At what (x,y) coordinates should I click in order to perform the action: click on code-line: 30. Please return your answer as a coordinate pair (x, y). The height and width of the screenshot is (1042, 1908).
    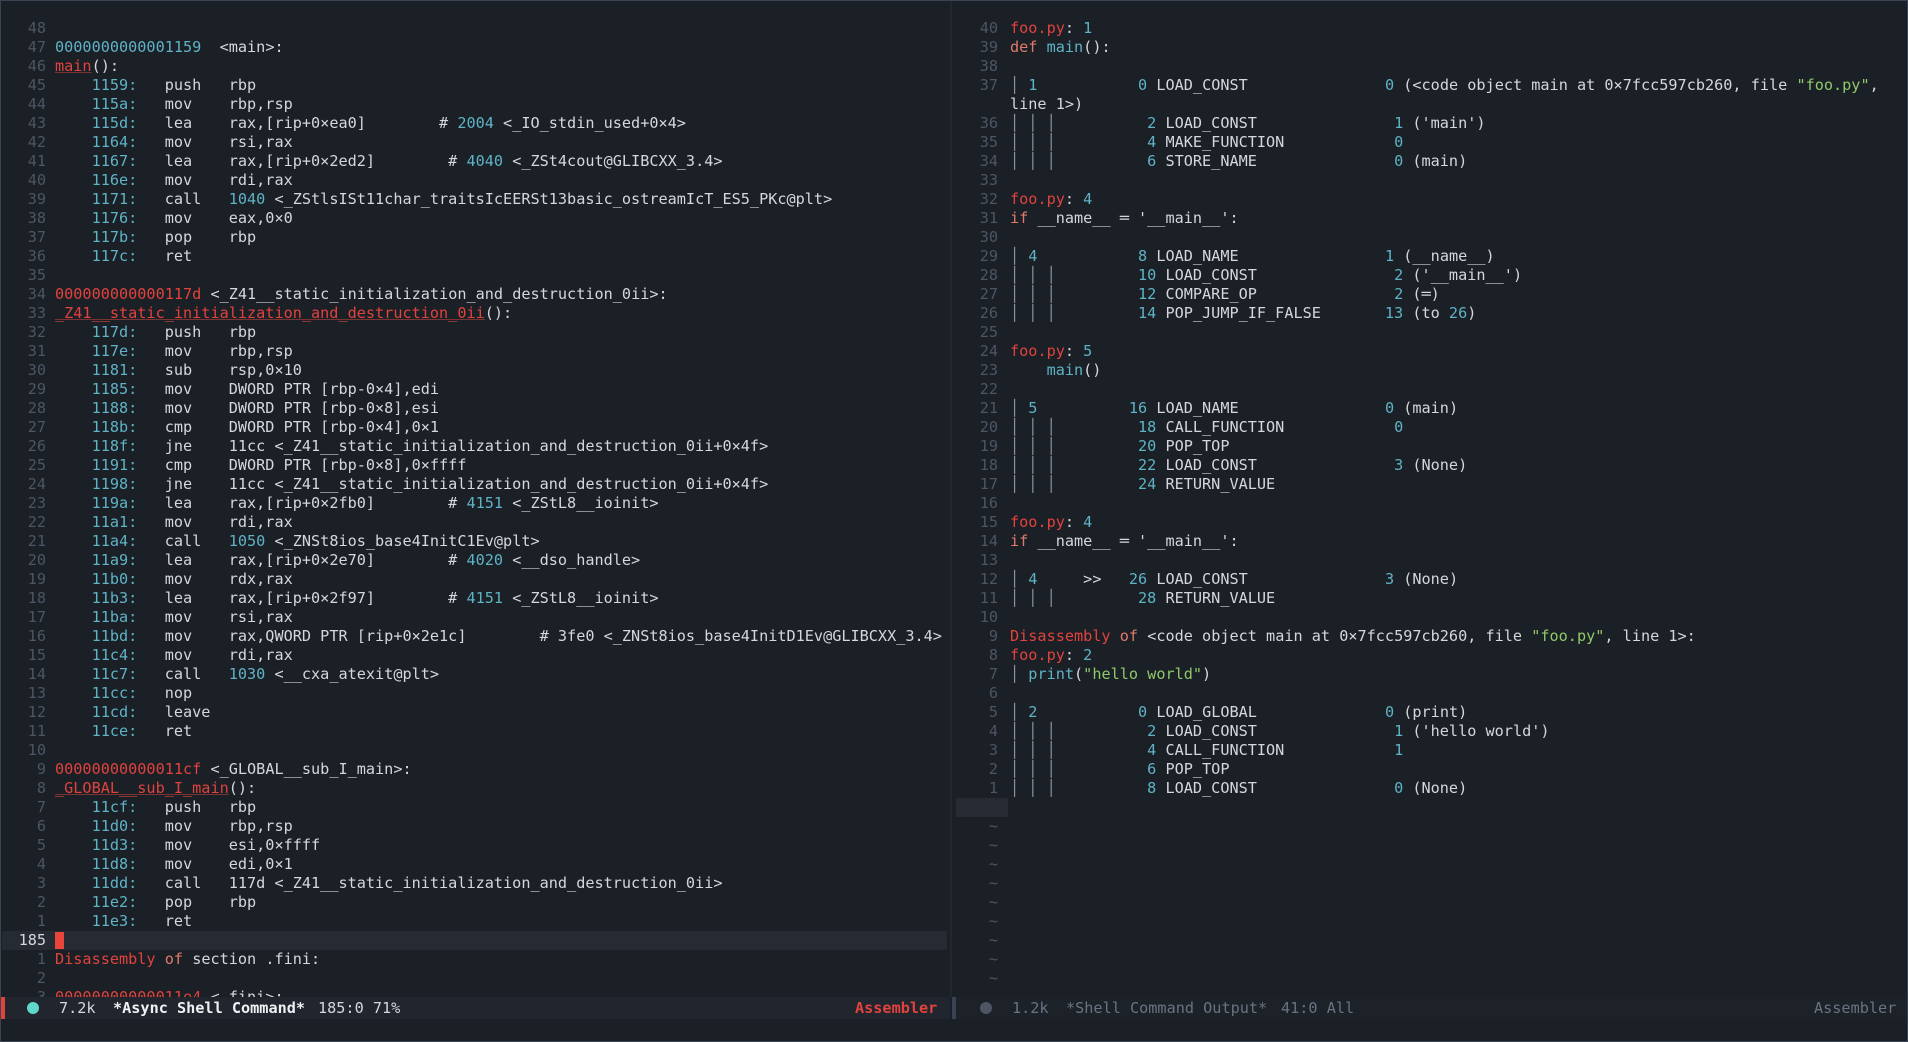
    Looking at the image, I should click on (1431, 237).